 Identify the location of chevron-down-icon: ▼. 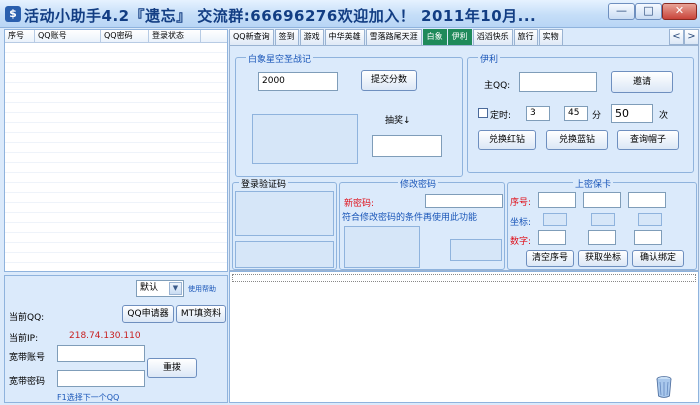
(175, 288).